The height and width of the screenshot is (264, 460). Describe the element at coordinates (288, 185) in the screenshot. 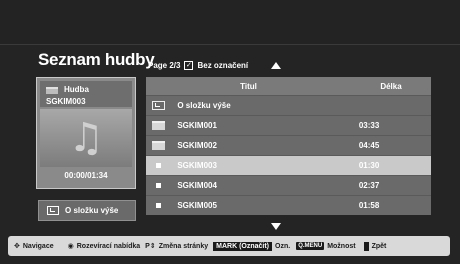

I see `table-row: SGKIM004 02:37` at that location.